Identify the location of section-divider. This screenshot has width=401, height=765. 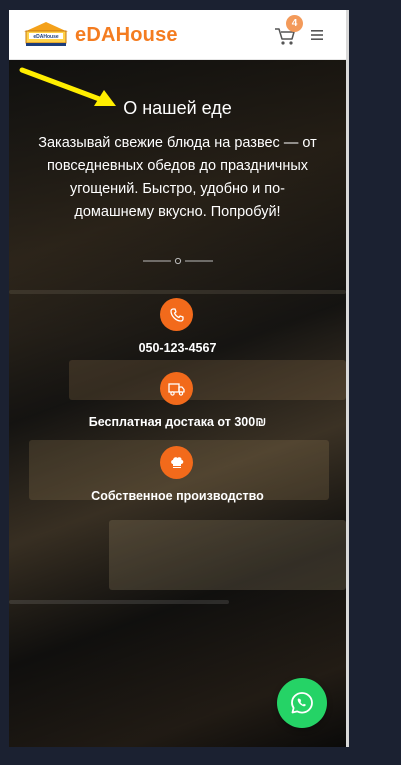
(178, 261).